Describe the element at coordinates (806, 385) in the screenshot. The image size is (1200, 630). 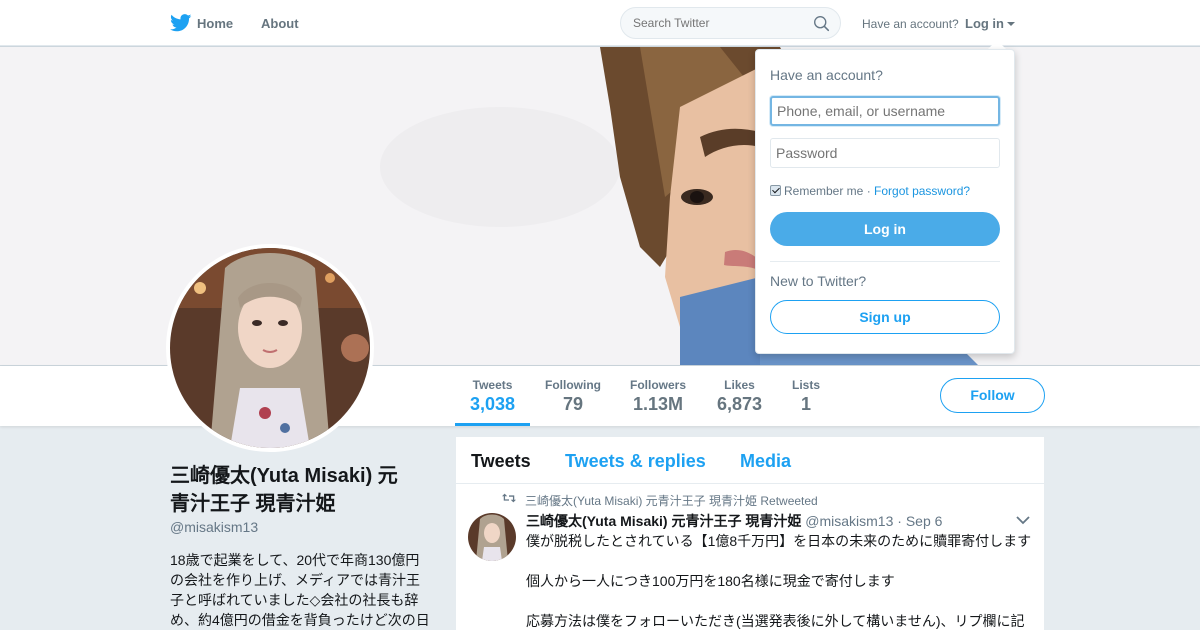
I see `stat-label: Lists` at that location.